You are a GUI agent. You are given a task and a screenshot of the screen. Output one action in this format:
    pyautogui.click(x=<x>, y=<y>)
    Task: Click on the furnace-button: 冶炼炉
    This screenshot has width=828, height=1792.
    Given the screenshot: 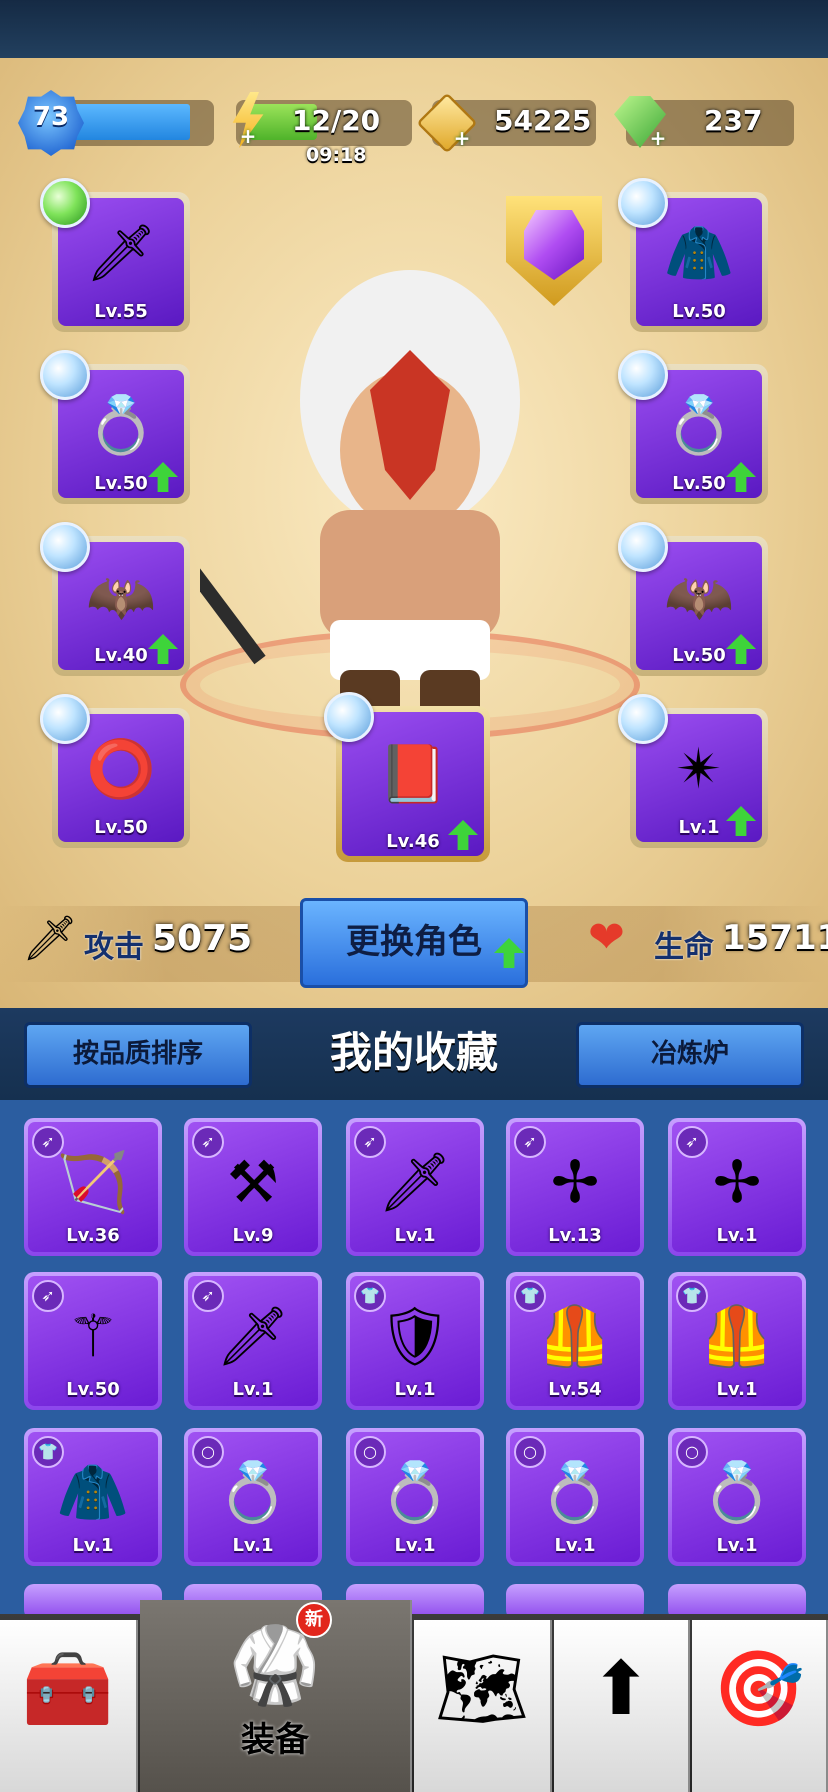 What is the action you would take?
    pyautogui.click(x=690, y=1055)
    